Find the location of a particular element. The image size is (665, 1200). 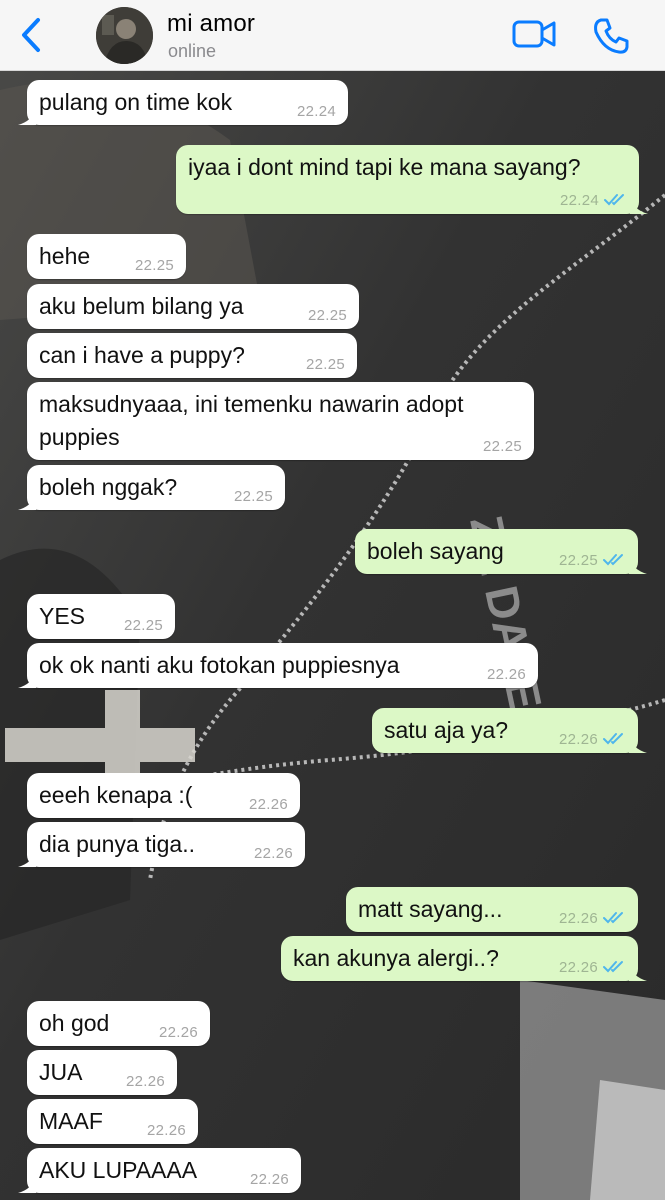

video-camera-icon is located at coordinates (534, 34).